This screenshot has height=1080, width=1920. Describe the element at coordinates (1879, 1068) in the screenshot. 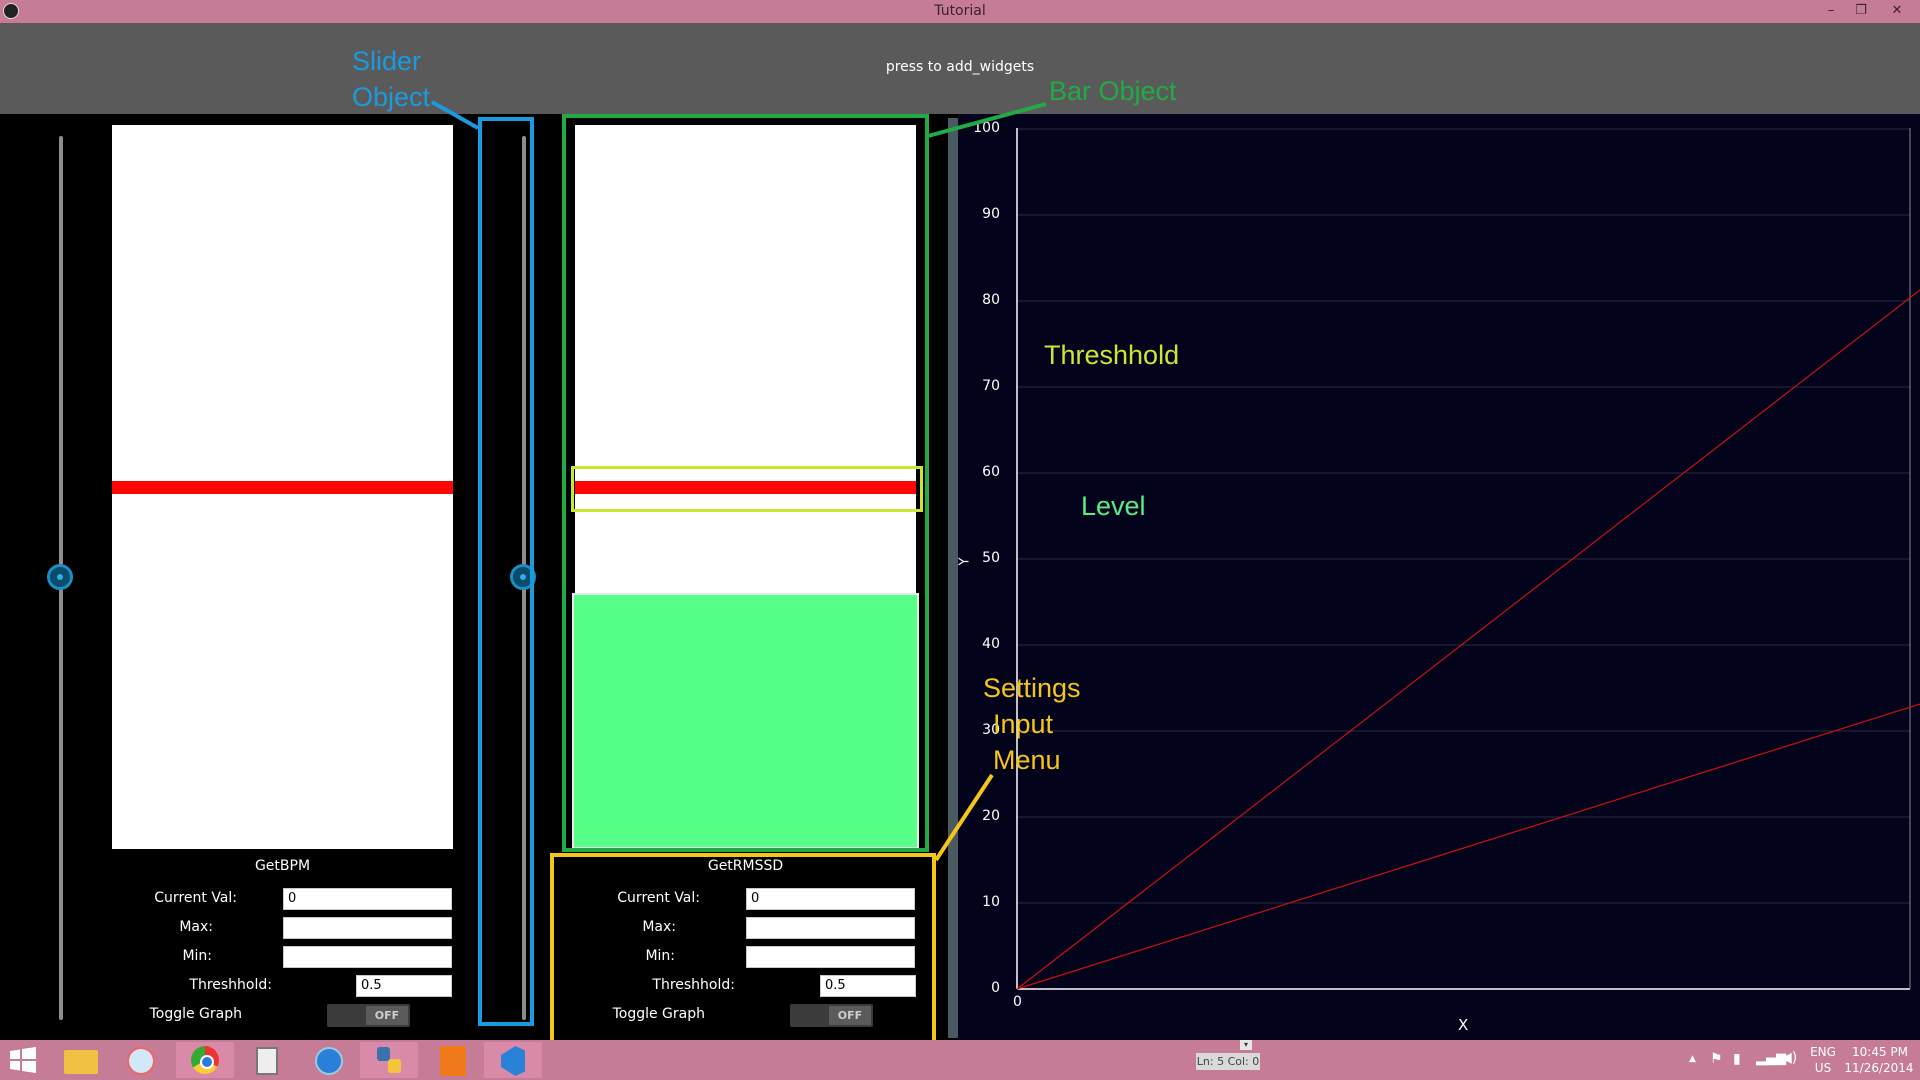

I see `clock-date: 11/26/2014` at that location.